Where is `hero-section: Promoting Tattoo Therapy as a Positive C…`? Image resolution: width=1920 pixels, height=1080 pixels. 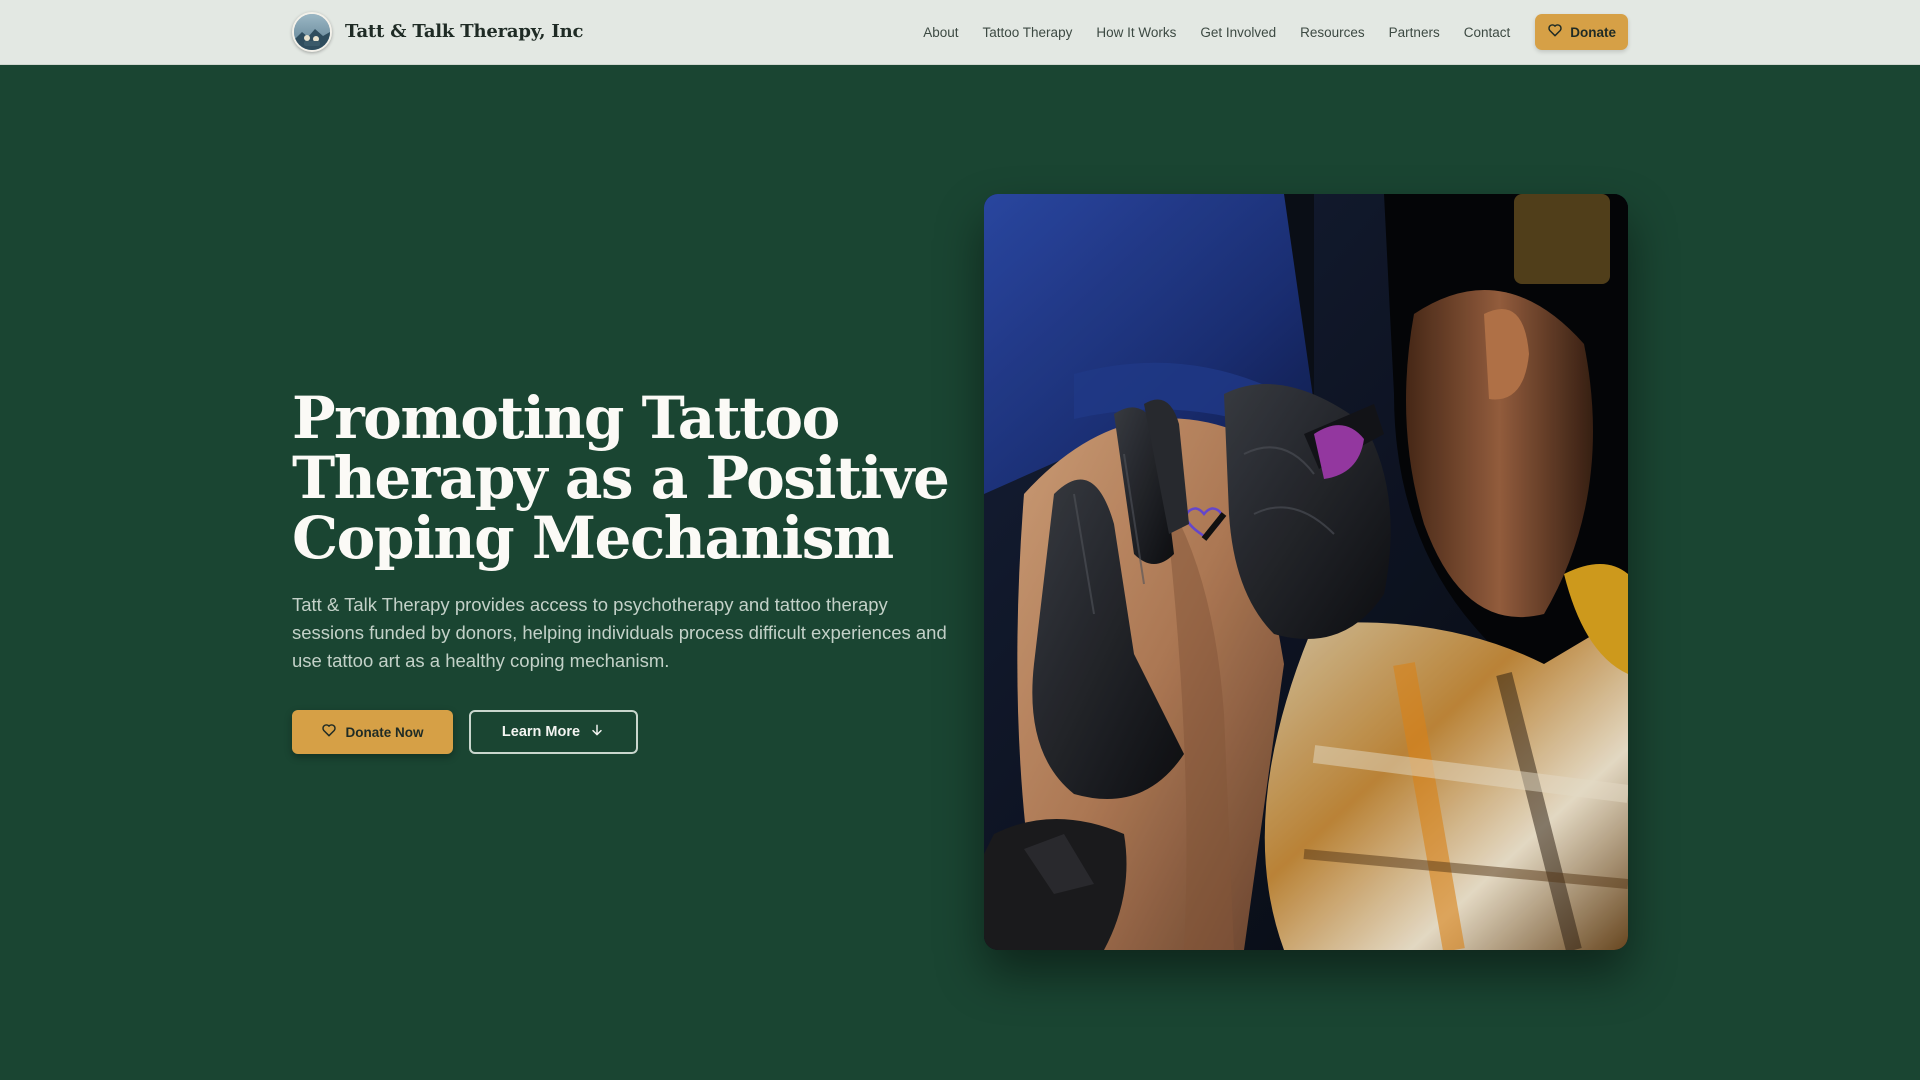 hero-section: Promoting Tattoo Therapy as a Positive C… is located at coordinates (622, 571).